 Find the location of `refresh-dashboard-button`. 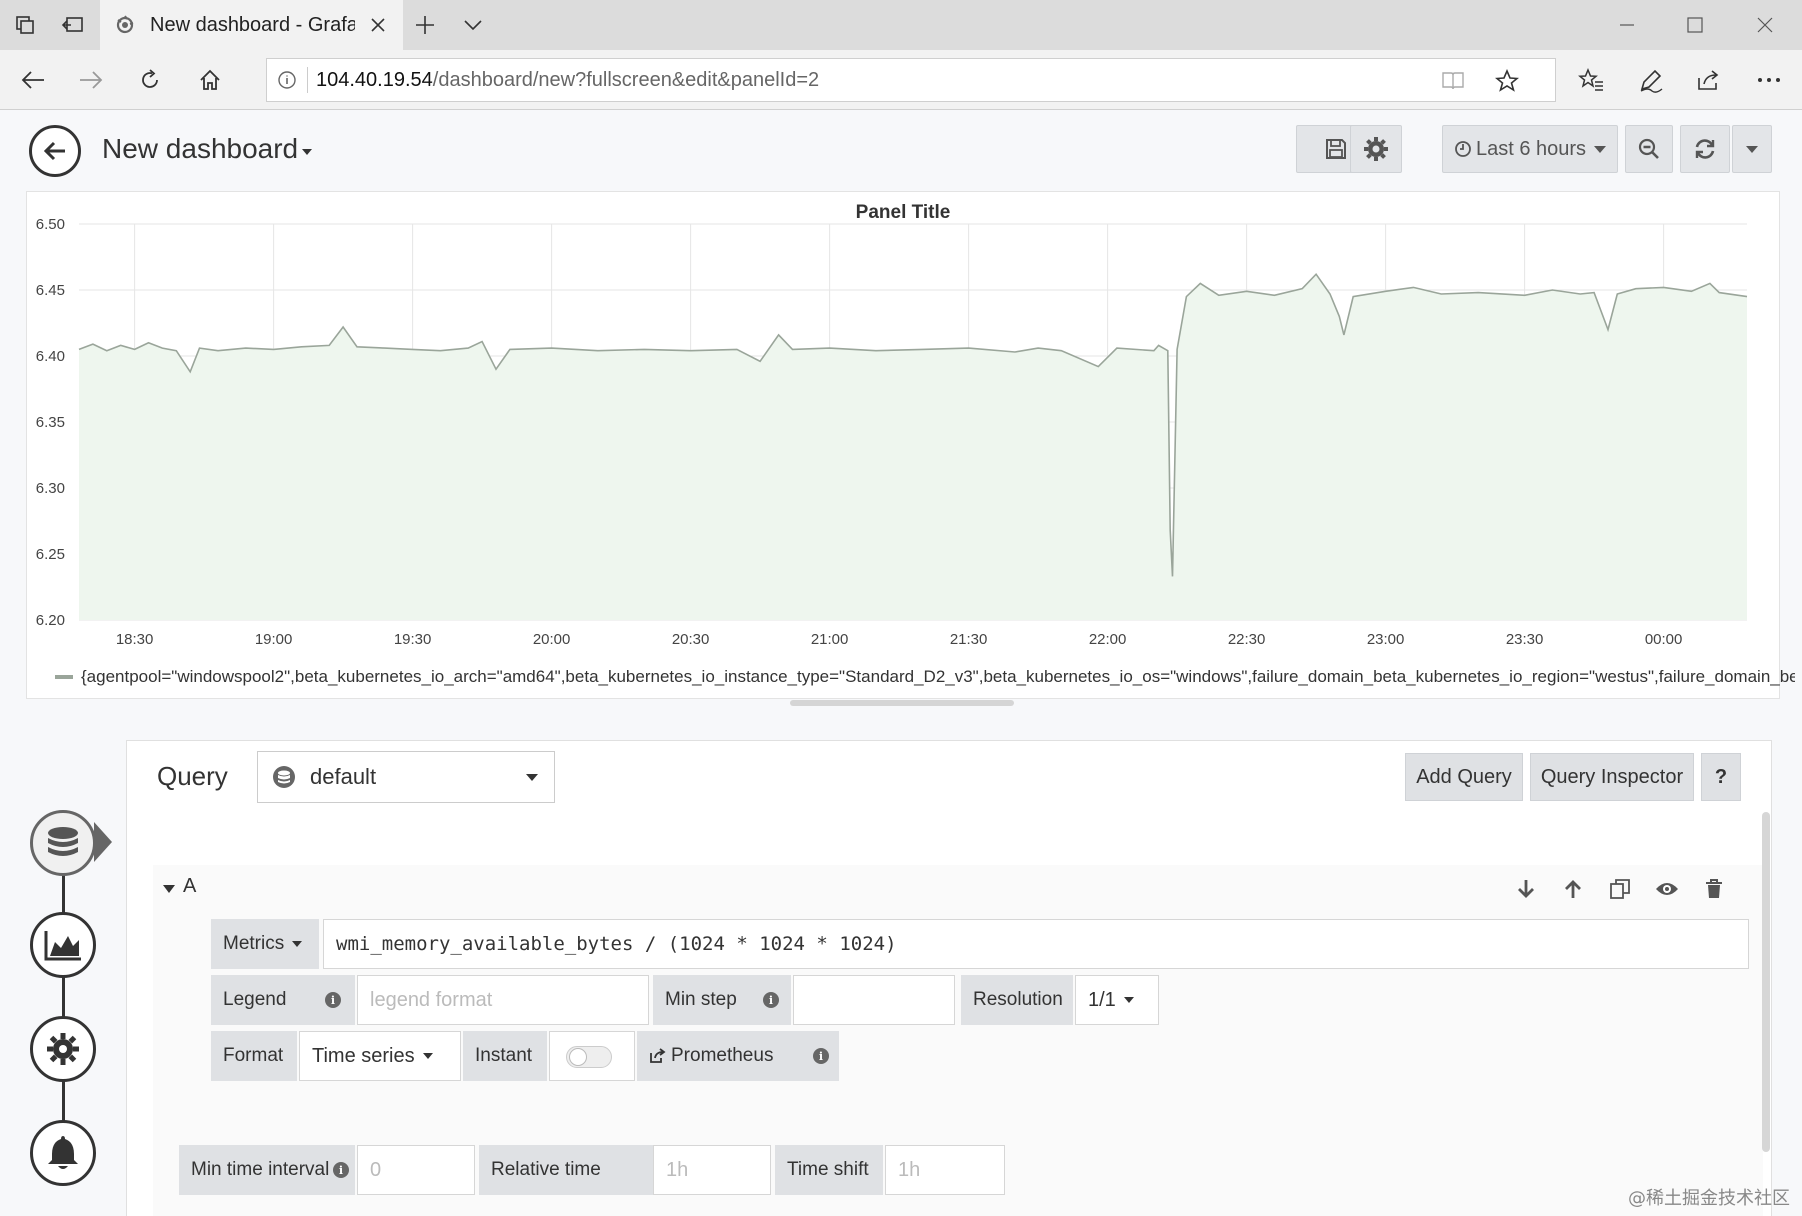

refresh-dashboard-button is located at coordinates (1705, 149).